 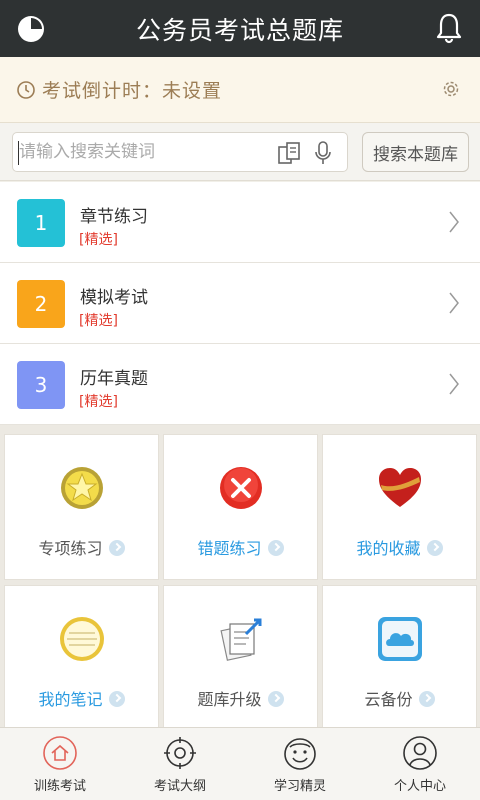 I want to click on tile-my-favorites: 我的收藏, so click(x=399, y=507).